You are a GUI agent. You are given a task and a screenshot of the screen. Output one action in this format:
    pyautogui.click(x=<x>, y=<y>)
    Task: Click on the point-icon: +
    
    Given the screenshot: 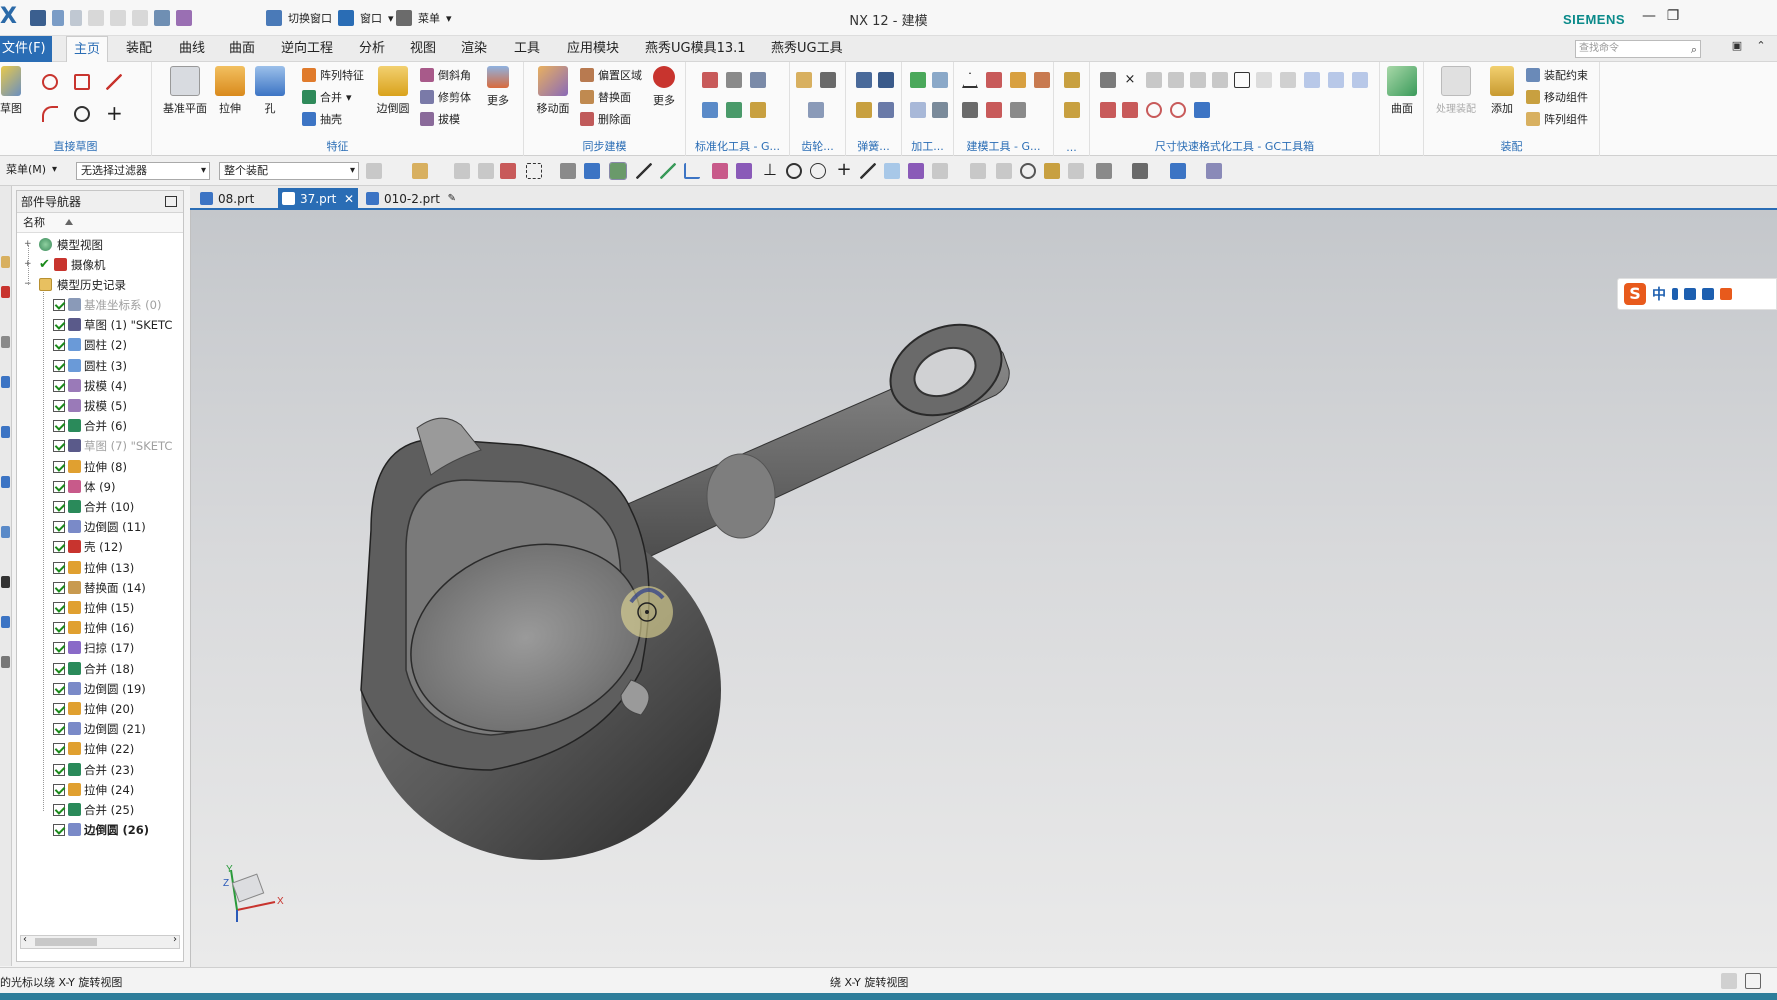 What is the action you would take?
    pyautogui.click(x=114, y=113)
    